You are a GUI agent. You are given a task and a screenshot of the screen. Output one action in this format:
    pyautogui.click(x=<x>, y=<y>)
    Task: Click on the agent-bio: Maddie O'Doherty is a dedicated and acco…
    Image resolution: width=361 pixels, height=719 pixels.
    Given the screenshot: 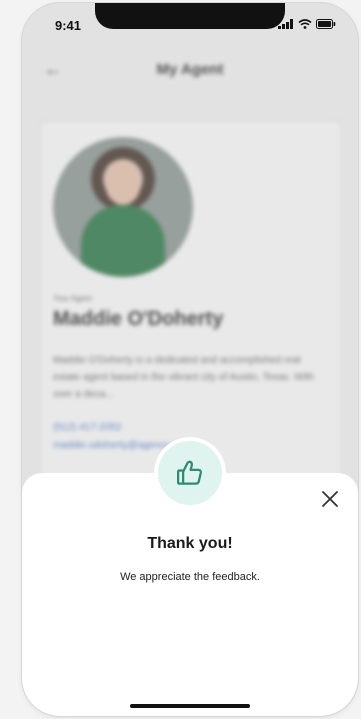 What is the action you would take?
    pyautogui.click(x=184, y=377)
    